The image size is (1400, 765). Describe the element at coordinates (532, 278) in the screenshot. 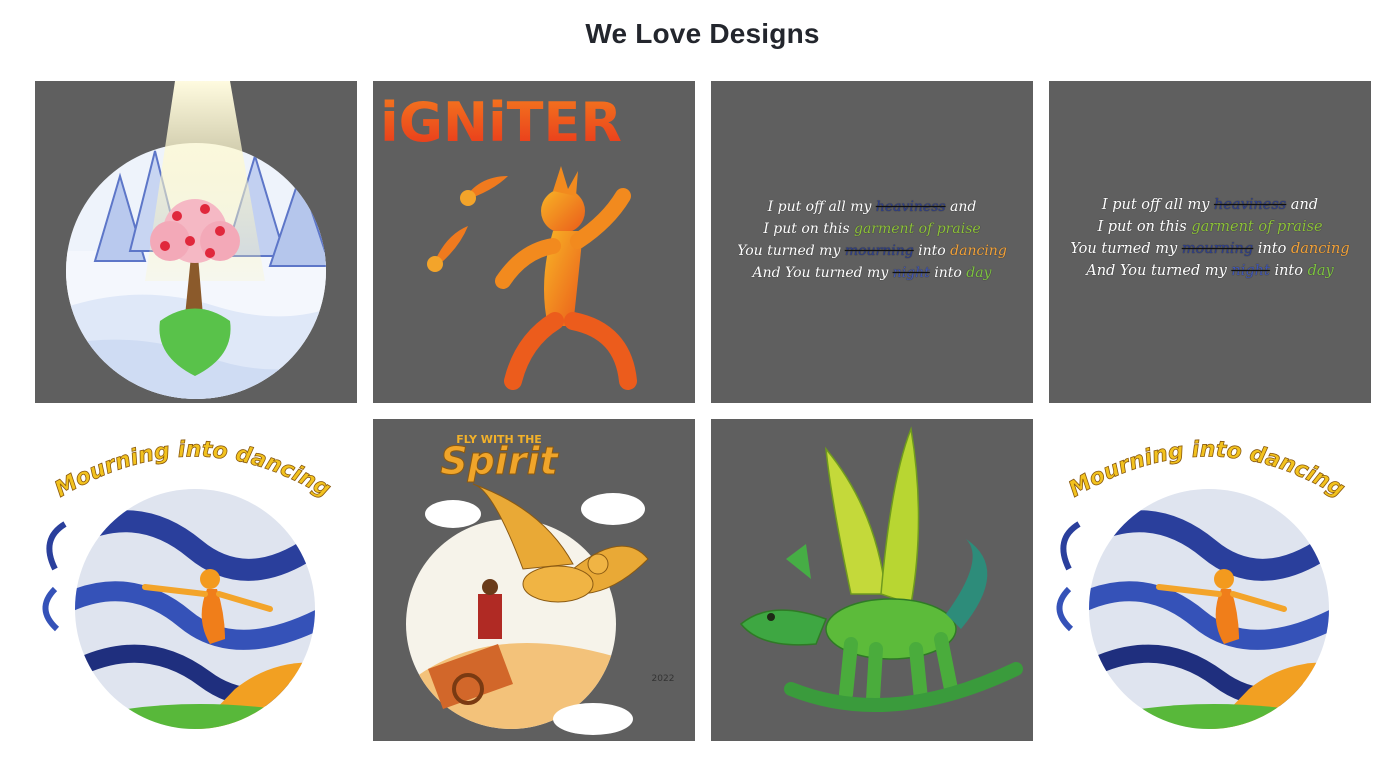

I see `flame-runner-illustration` at that location.